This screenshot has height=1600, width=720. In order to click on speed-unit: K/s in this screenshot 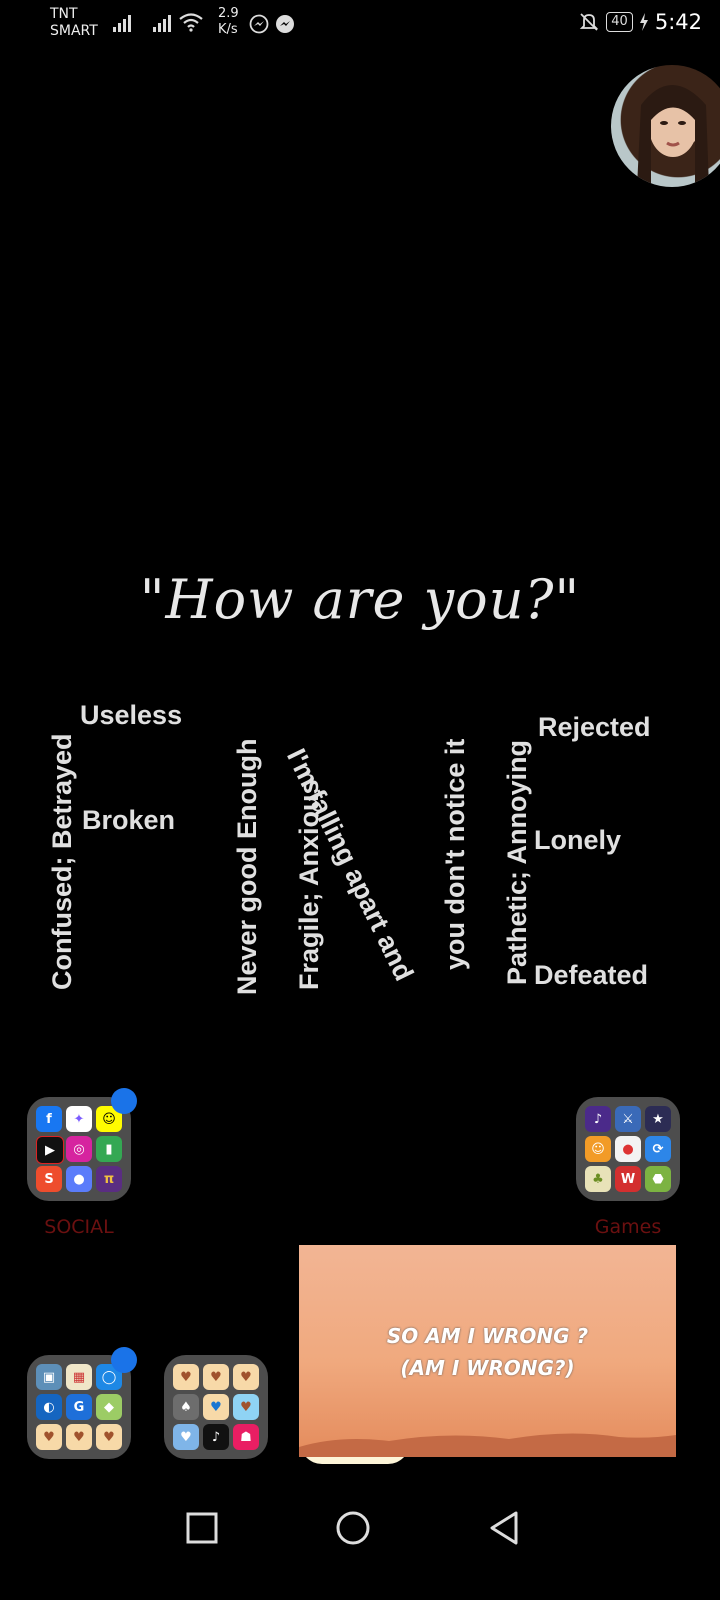, I will do `click(228, 29)`.